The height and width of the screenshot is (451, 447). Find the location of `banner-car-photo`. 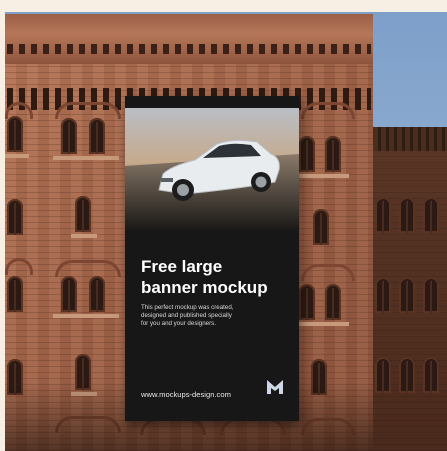

banner-car-photo is located at coordinates (212, 169).